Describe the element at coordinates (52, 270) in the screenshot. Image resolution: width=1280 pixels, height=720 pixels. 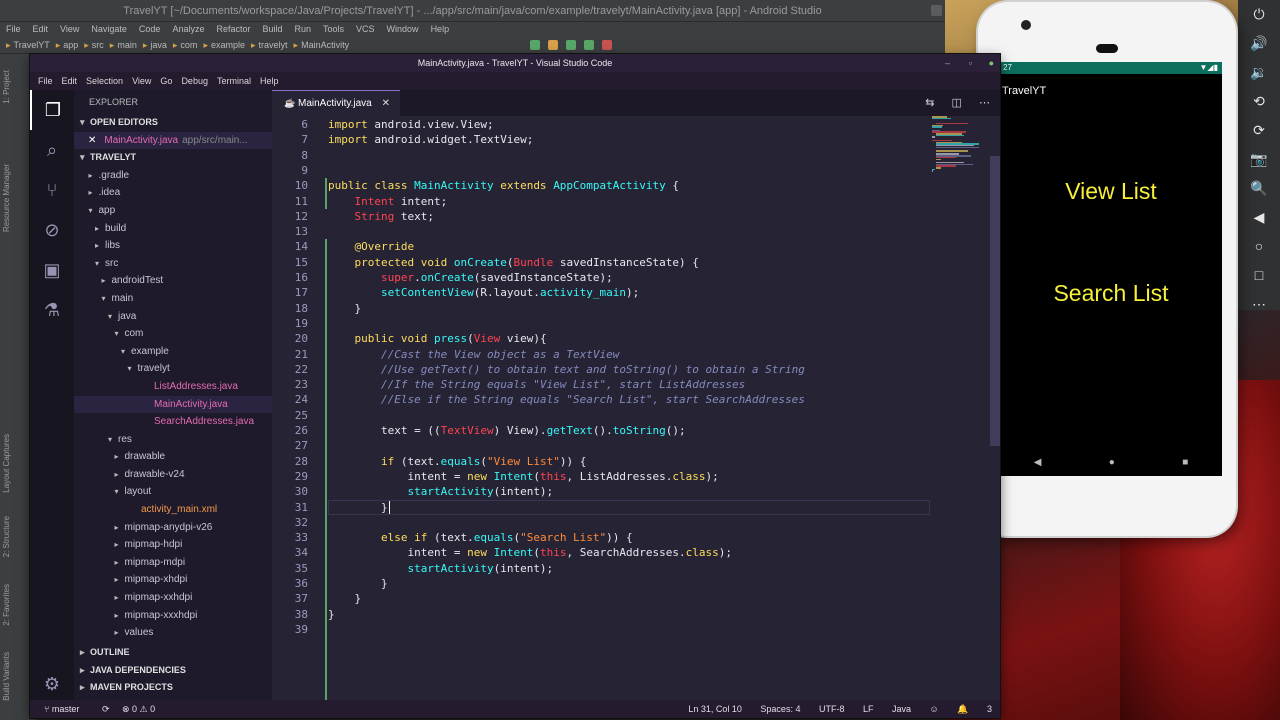
I see `extensions-icon: ▣` at that location.